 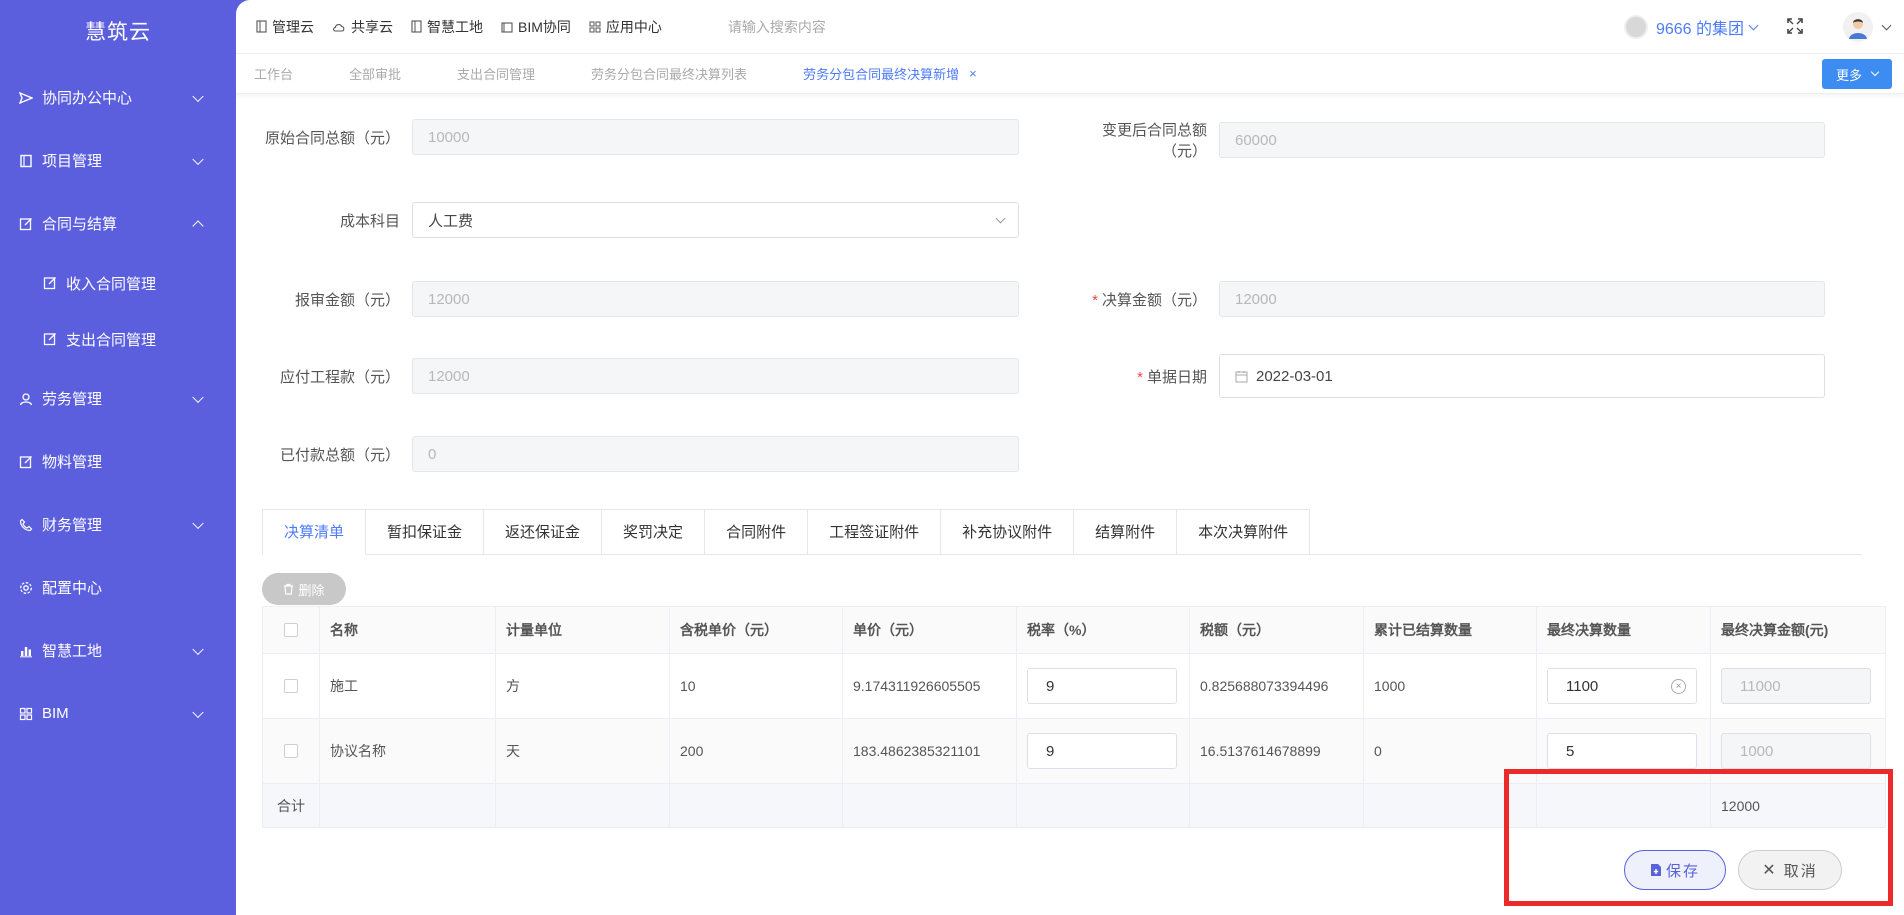 What do you see at coordinates (930, 751) in the screenshot?
I see `cell-price: 183.4862385321101` at bounding box center [930, 751].